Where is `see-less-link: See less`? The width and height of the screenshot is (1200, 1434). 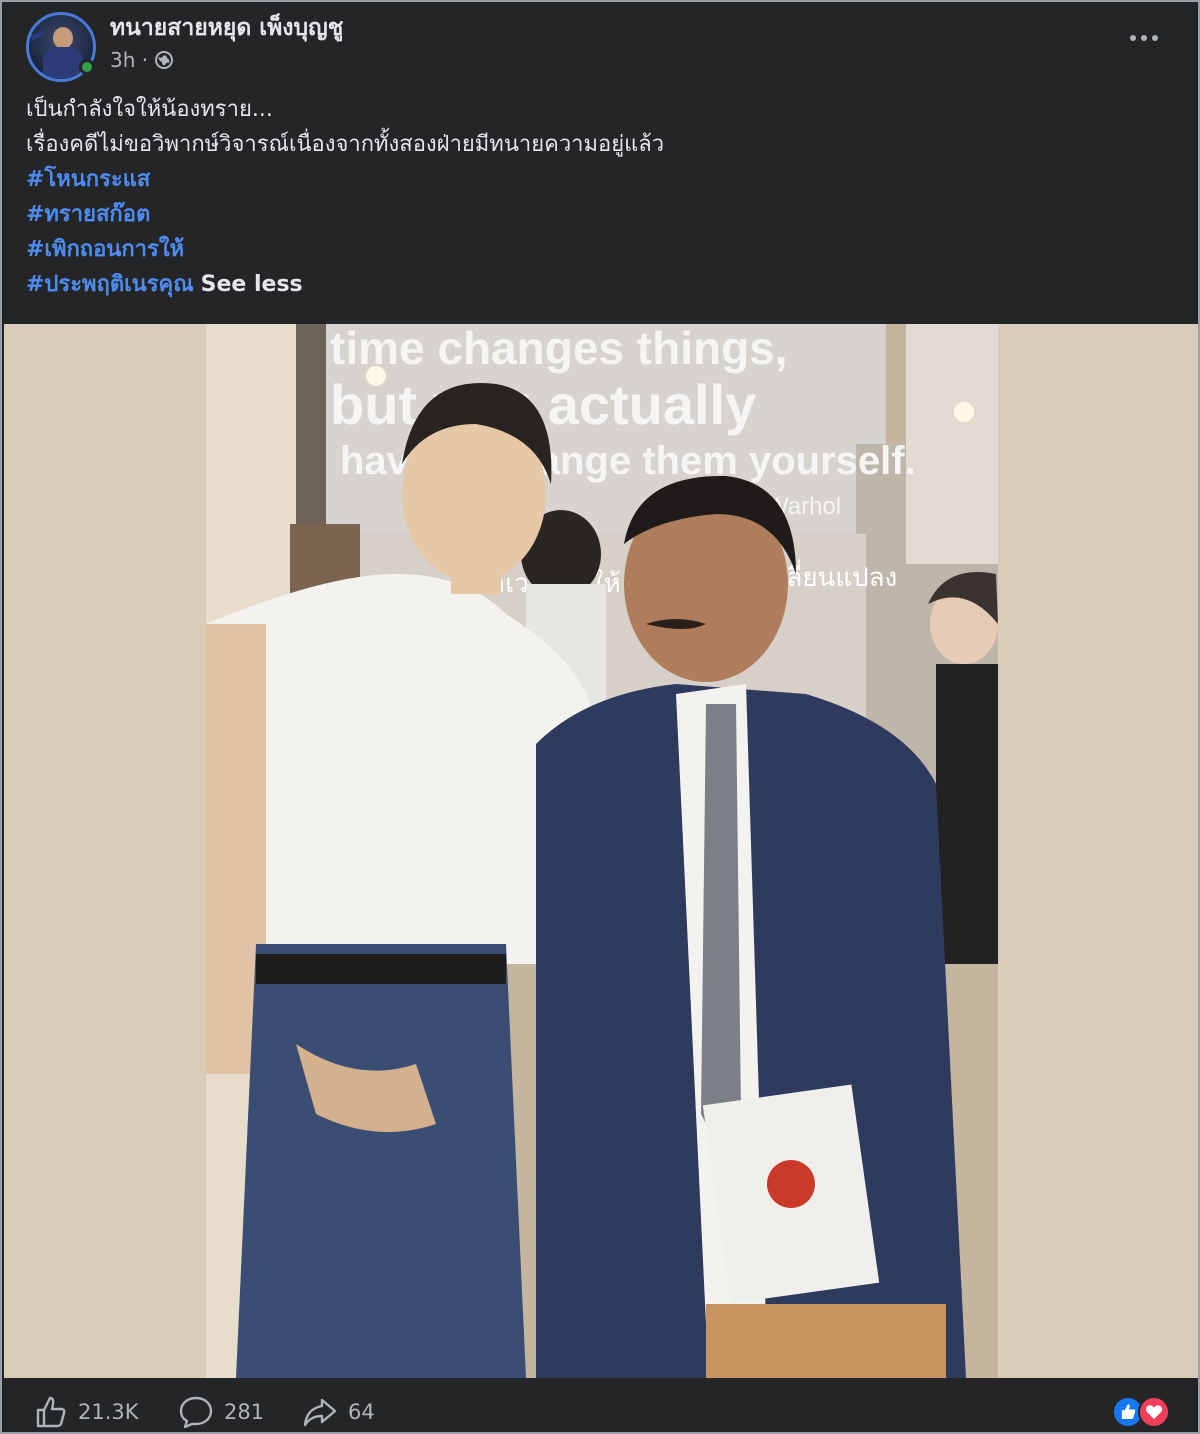 see-less-link: See less is located at coordinates (252, 284).